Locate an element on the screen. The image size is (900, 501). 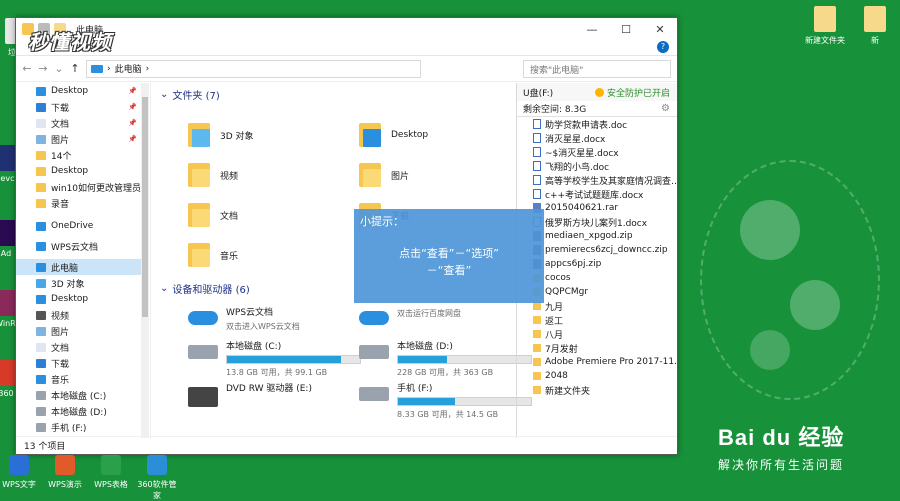
folder-item: 图片 is located at coordinates (384, 175).